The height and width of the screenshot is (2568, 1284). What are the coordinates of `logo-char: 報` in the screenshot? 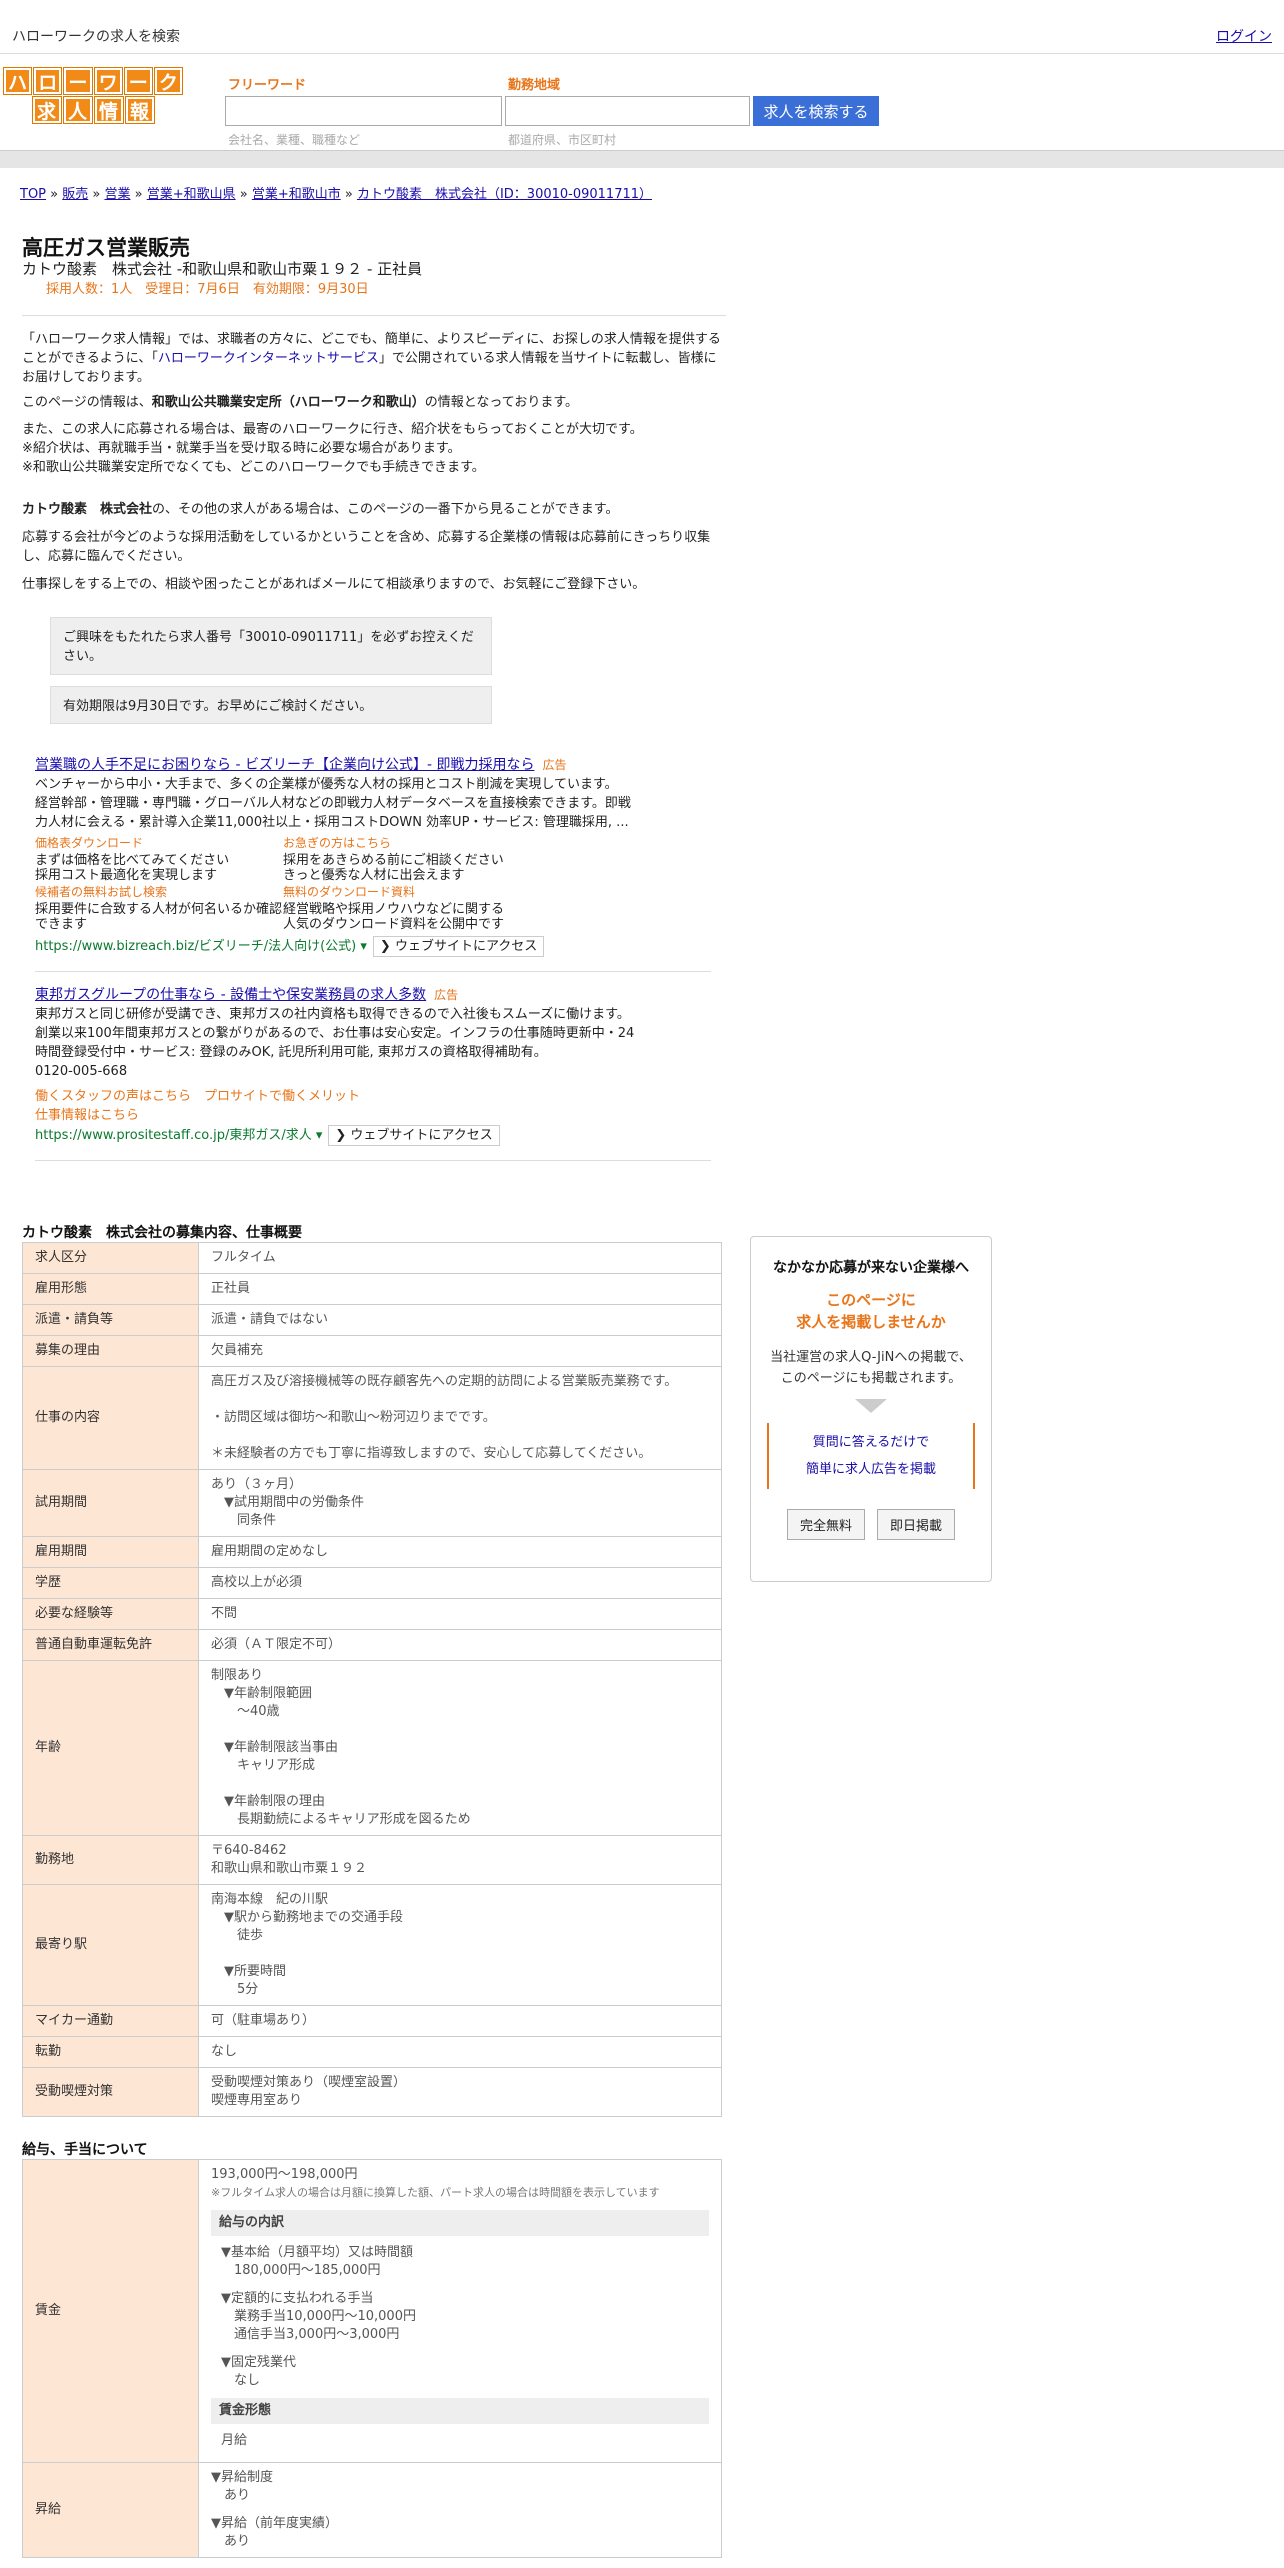 It's located at (139, 110).